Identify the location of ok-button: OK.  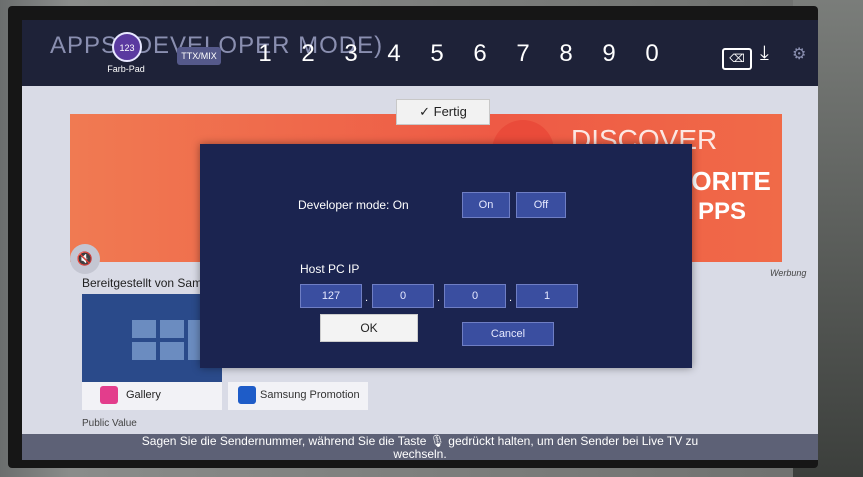
(369, 328).